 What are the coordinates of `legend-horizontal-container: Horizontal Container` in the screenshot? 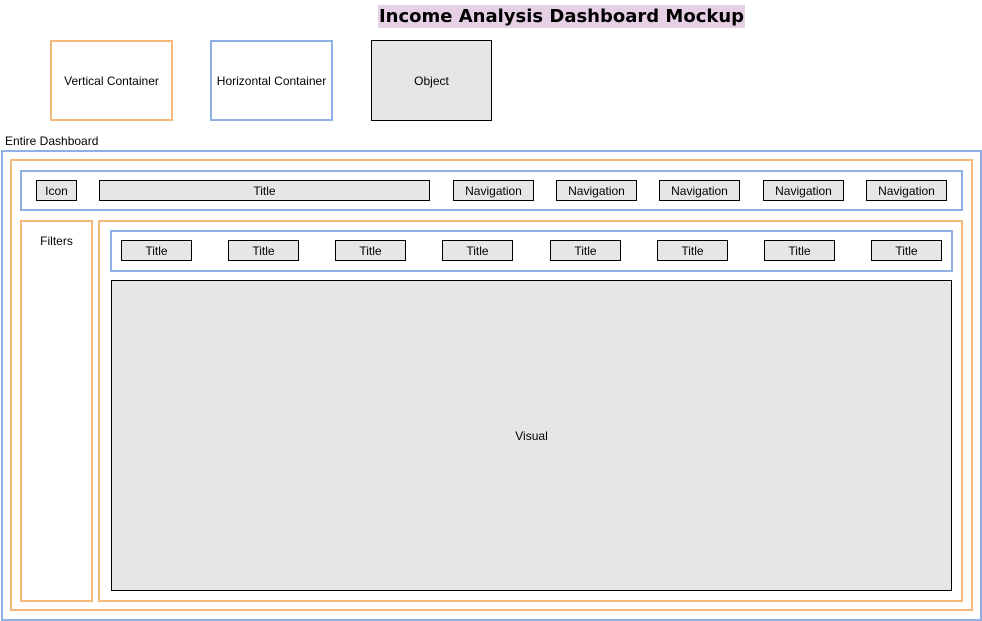 It's located at (271, 80).